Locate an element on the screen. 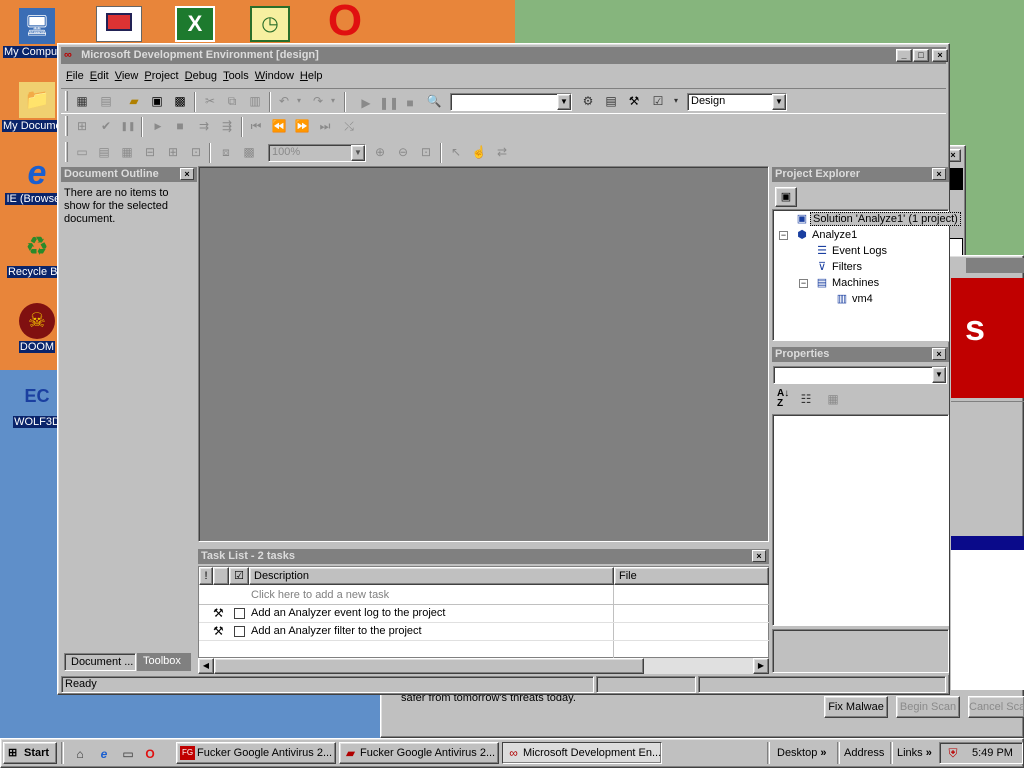 This screenshot has width=1024, height=768. document-outline-close-button: × is located at coordinates (187, 174).